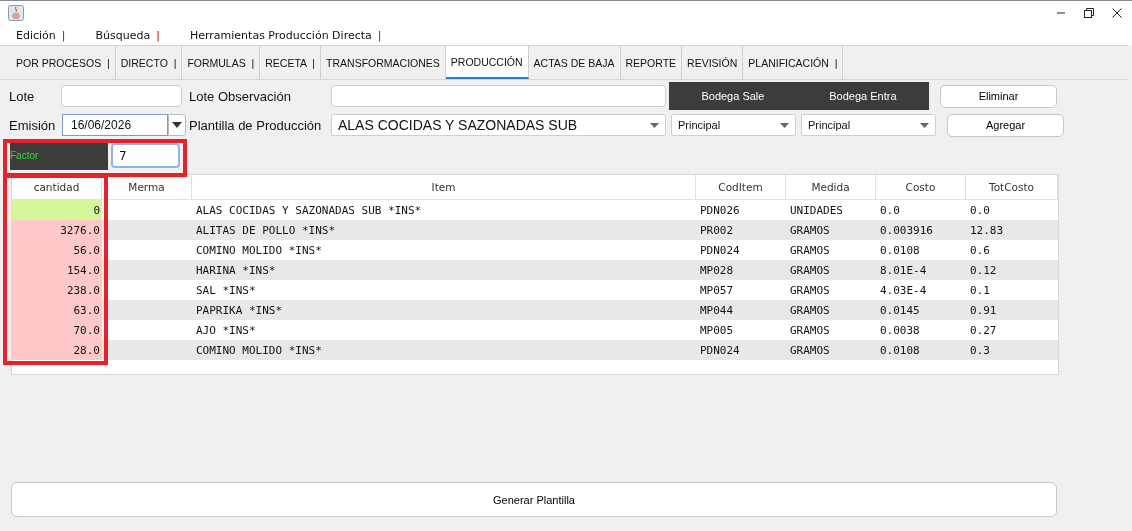  I want to click on table-cell: 238.0, so click(57, 290).